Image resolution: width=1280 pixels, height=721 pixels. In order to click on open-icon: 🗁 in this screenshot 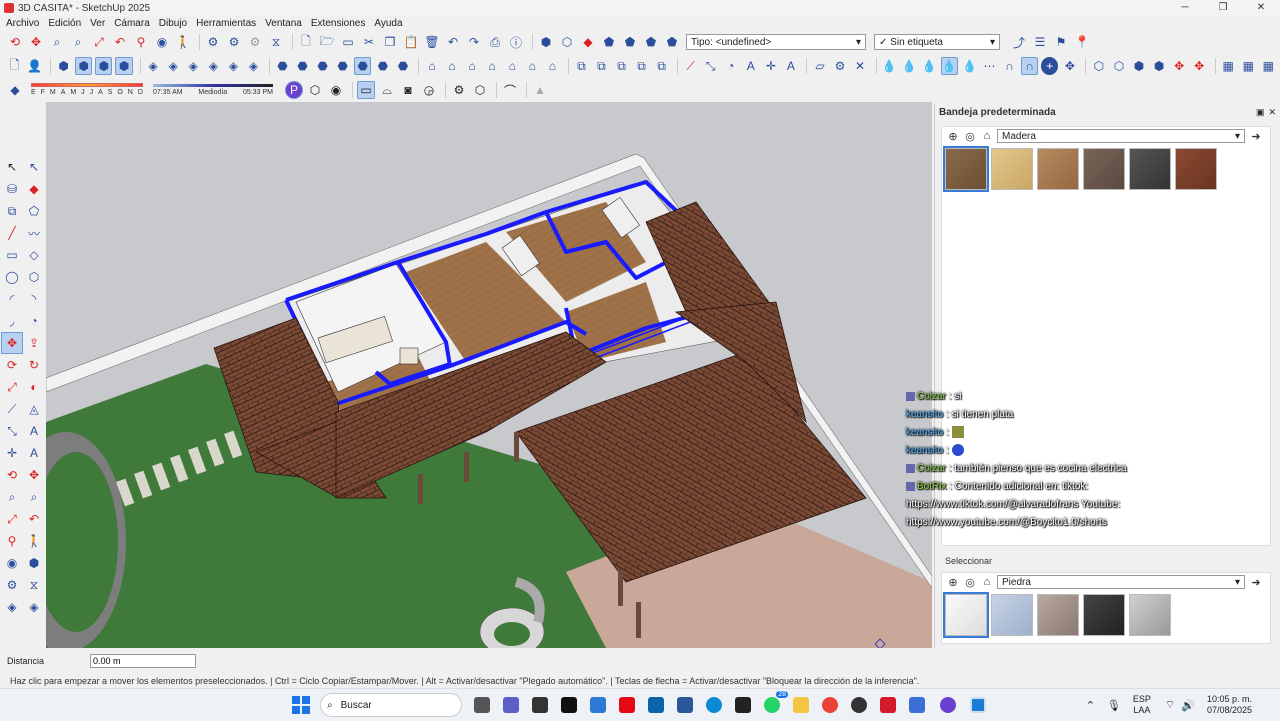, I will do `click(327, 42)`.